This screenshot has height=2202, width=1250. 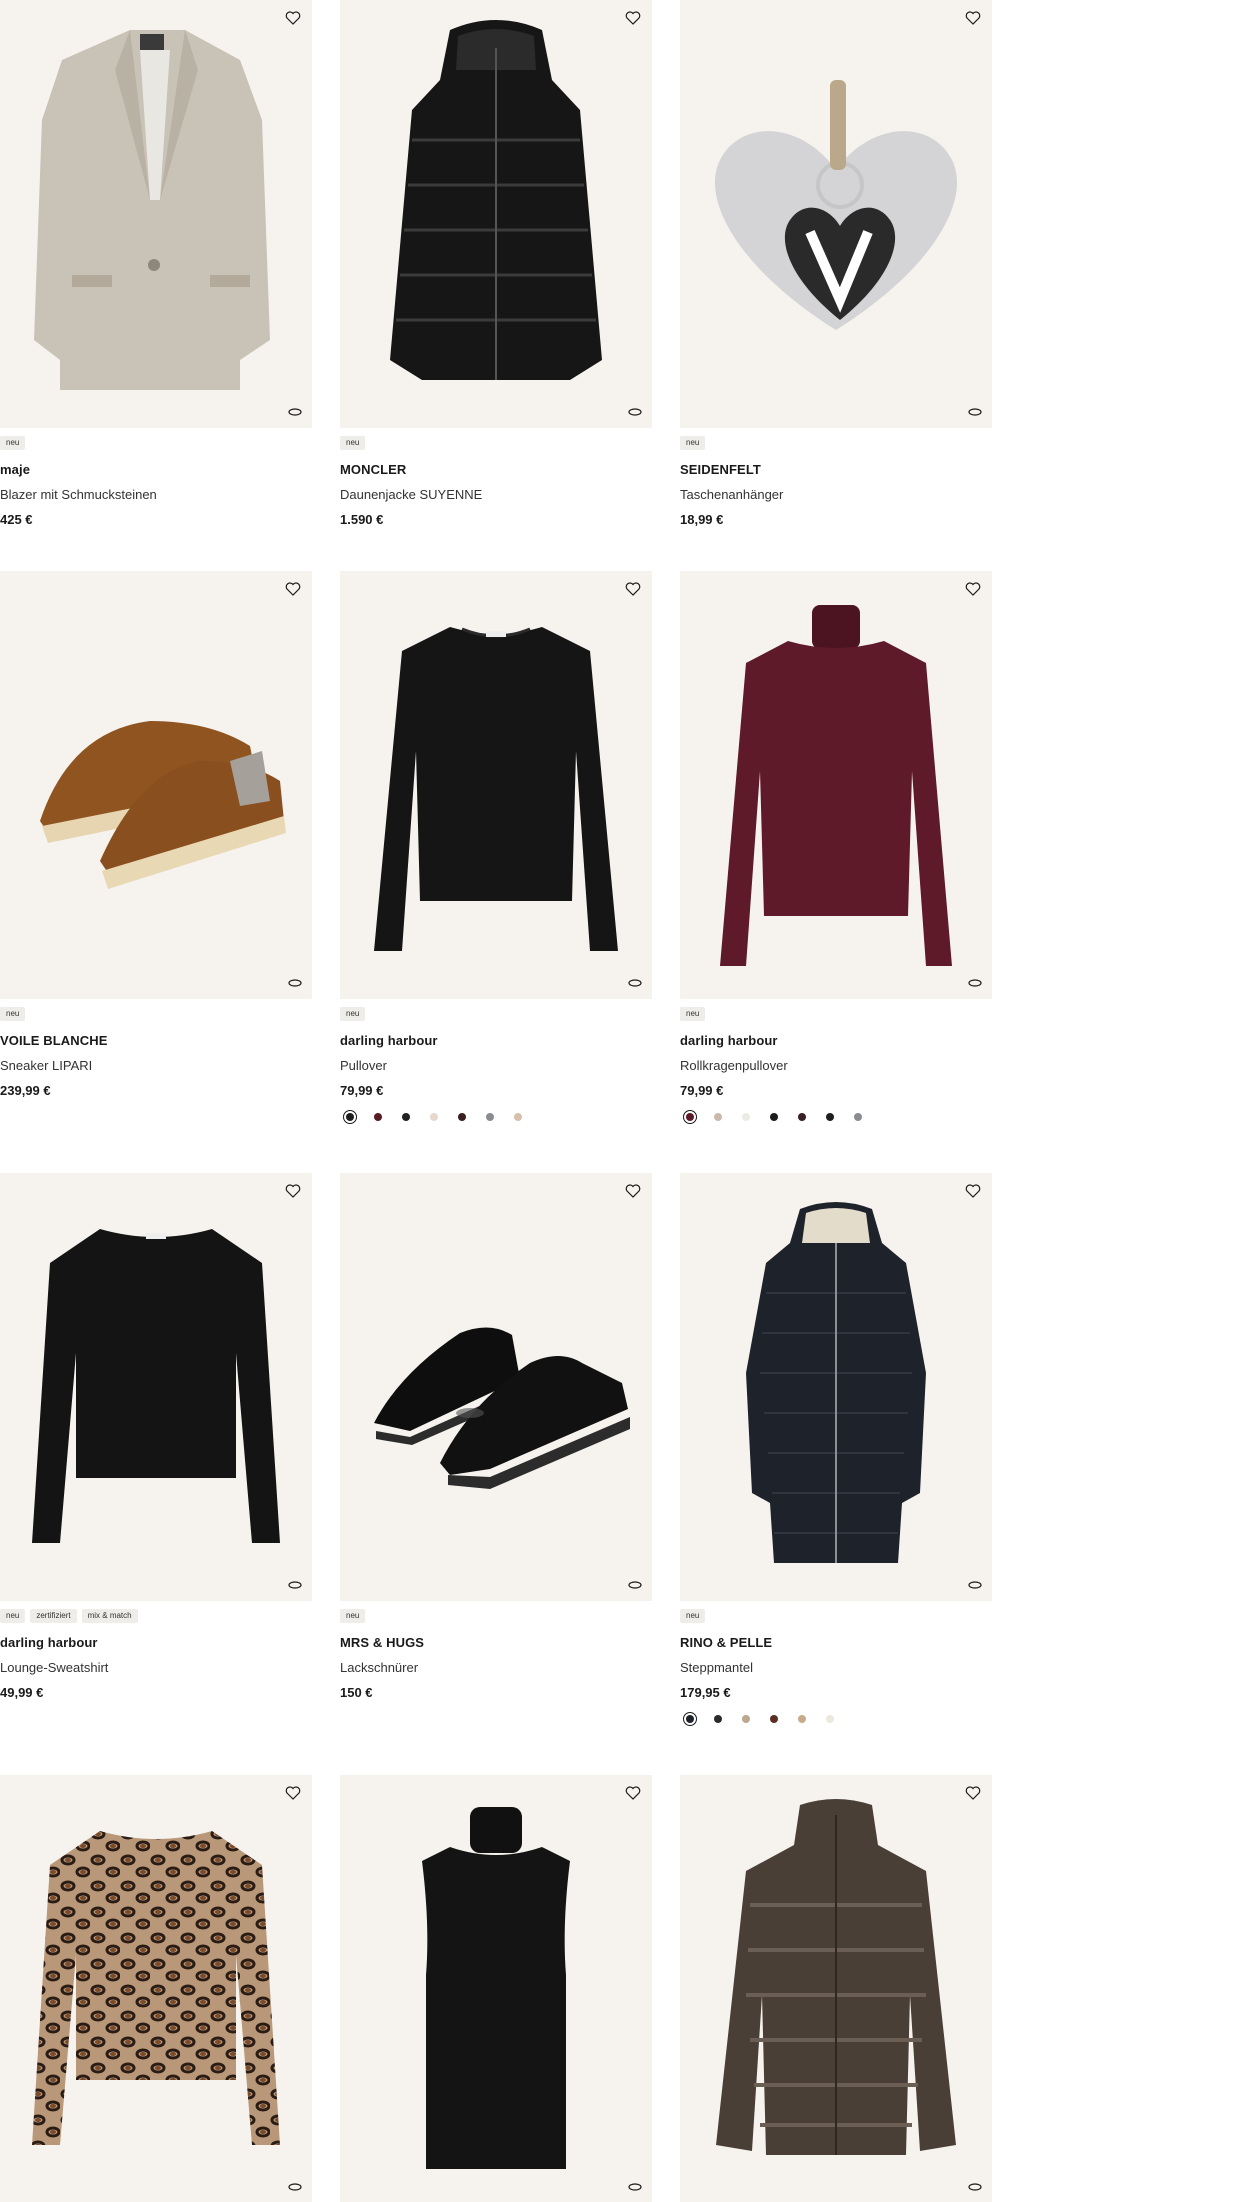 I want to click on product-card: neu MONCLER Daunenjacke SUYENNE 1.590 €, so click(x=496, y=264).